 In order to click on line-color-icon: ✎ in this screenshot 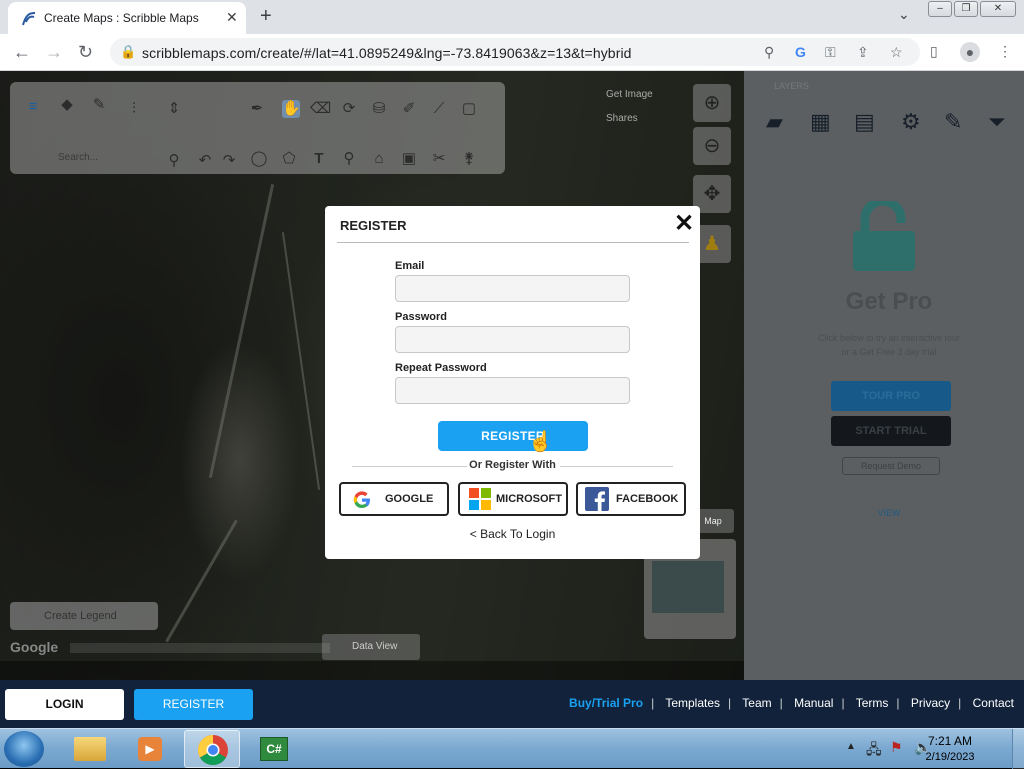, I will do `click(99, 105)`.